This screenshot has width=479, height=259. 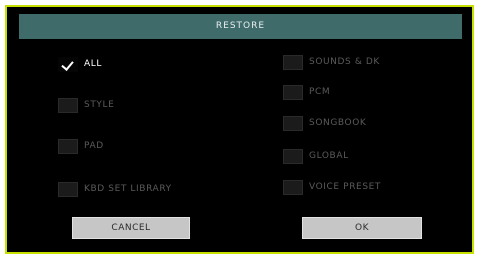 What do you see at coordinates (94, 146) in the screenshot?
I see `option-pad-label: PAD` at bounding box center [94, 146].